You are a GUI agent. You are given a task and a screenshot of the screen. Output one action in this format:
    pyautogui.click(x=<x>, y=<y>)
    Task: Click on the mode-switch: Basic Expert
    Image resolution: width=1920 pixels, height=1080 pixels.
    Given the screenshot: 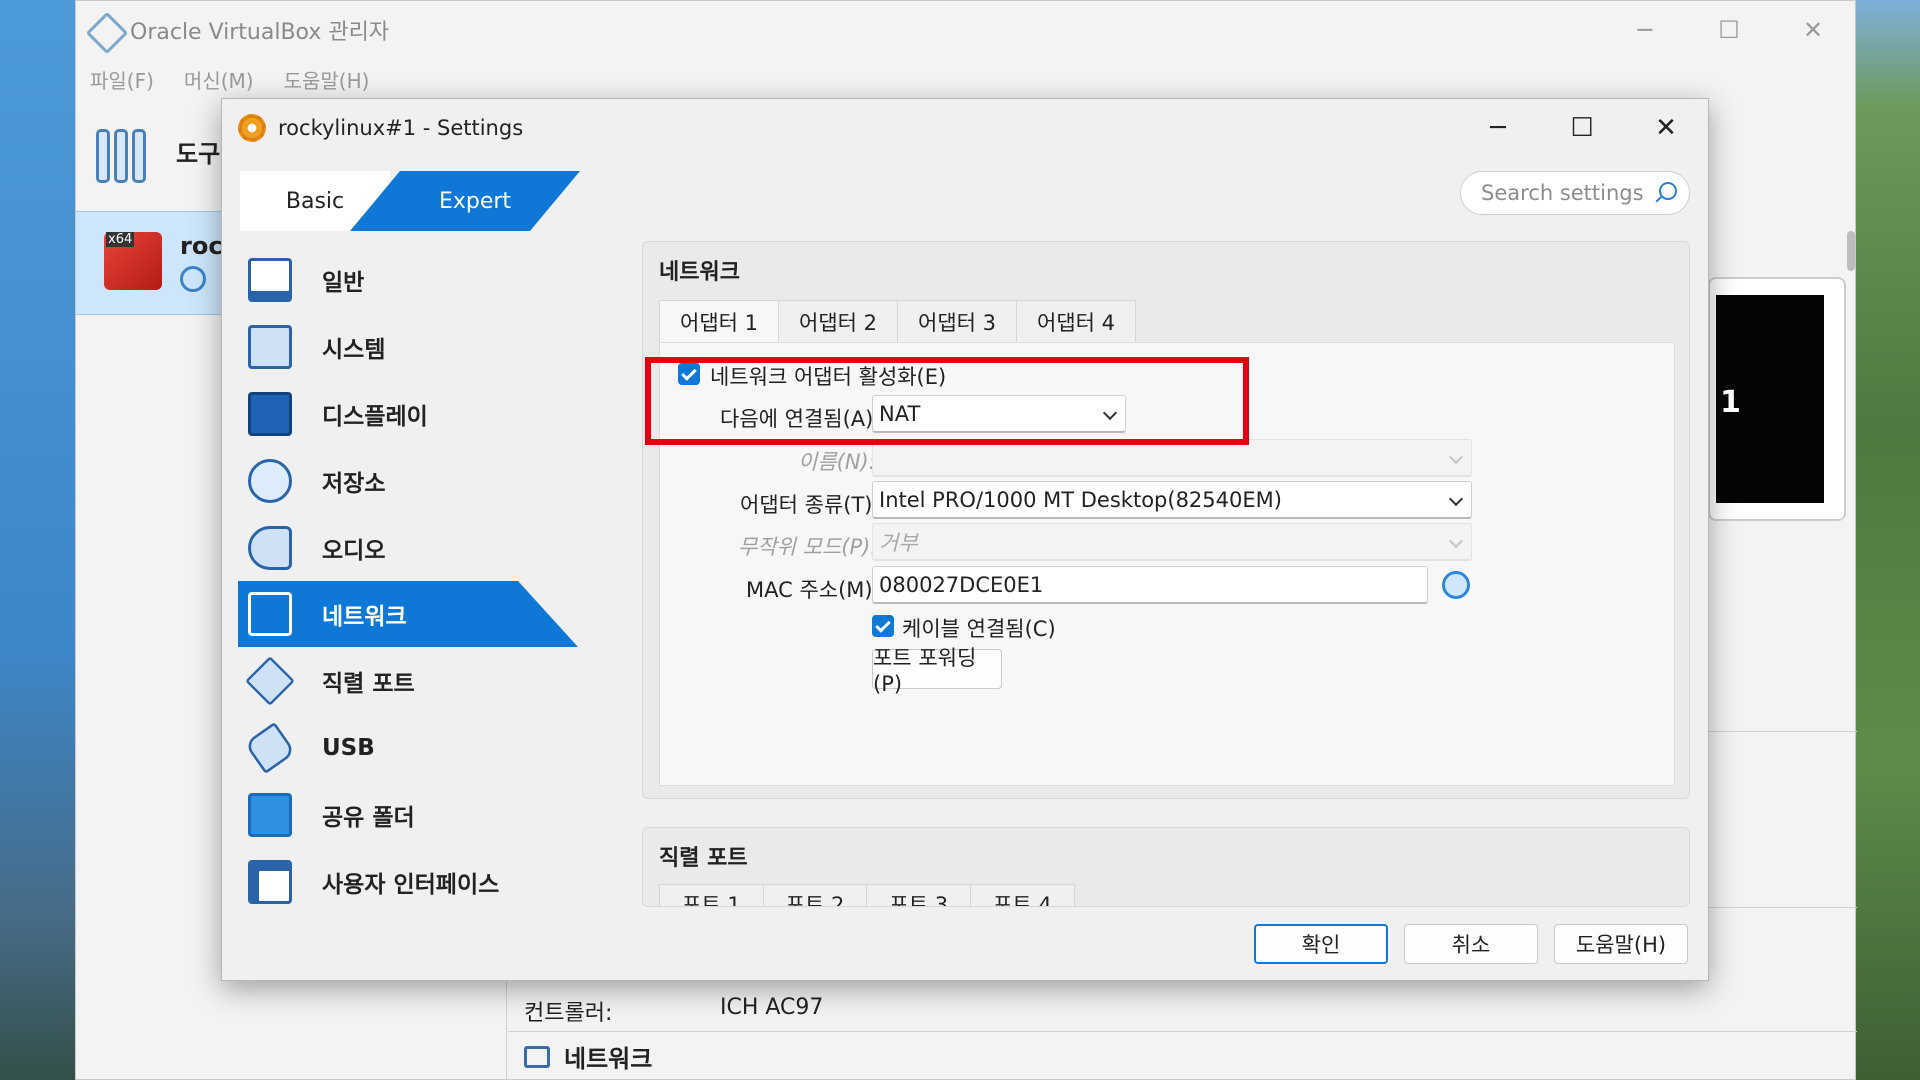 What is the action you would take?
    pyautogui.click(x=410, y=201)
    